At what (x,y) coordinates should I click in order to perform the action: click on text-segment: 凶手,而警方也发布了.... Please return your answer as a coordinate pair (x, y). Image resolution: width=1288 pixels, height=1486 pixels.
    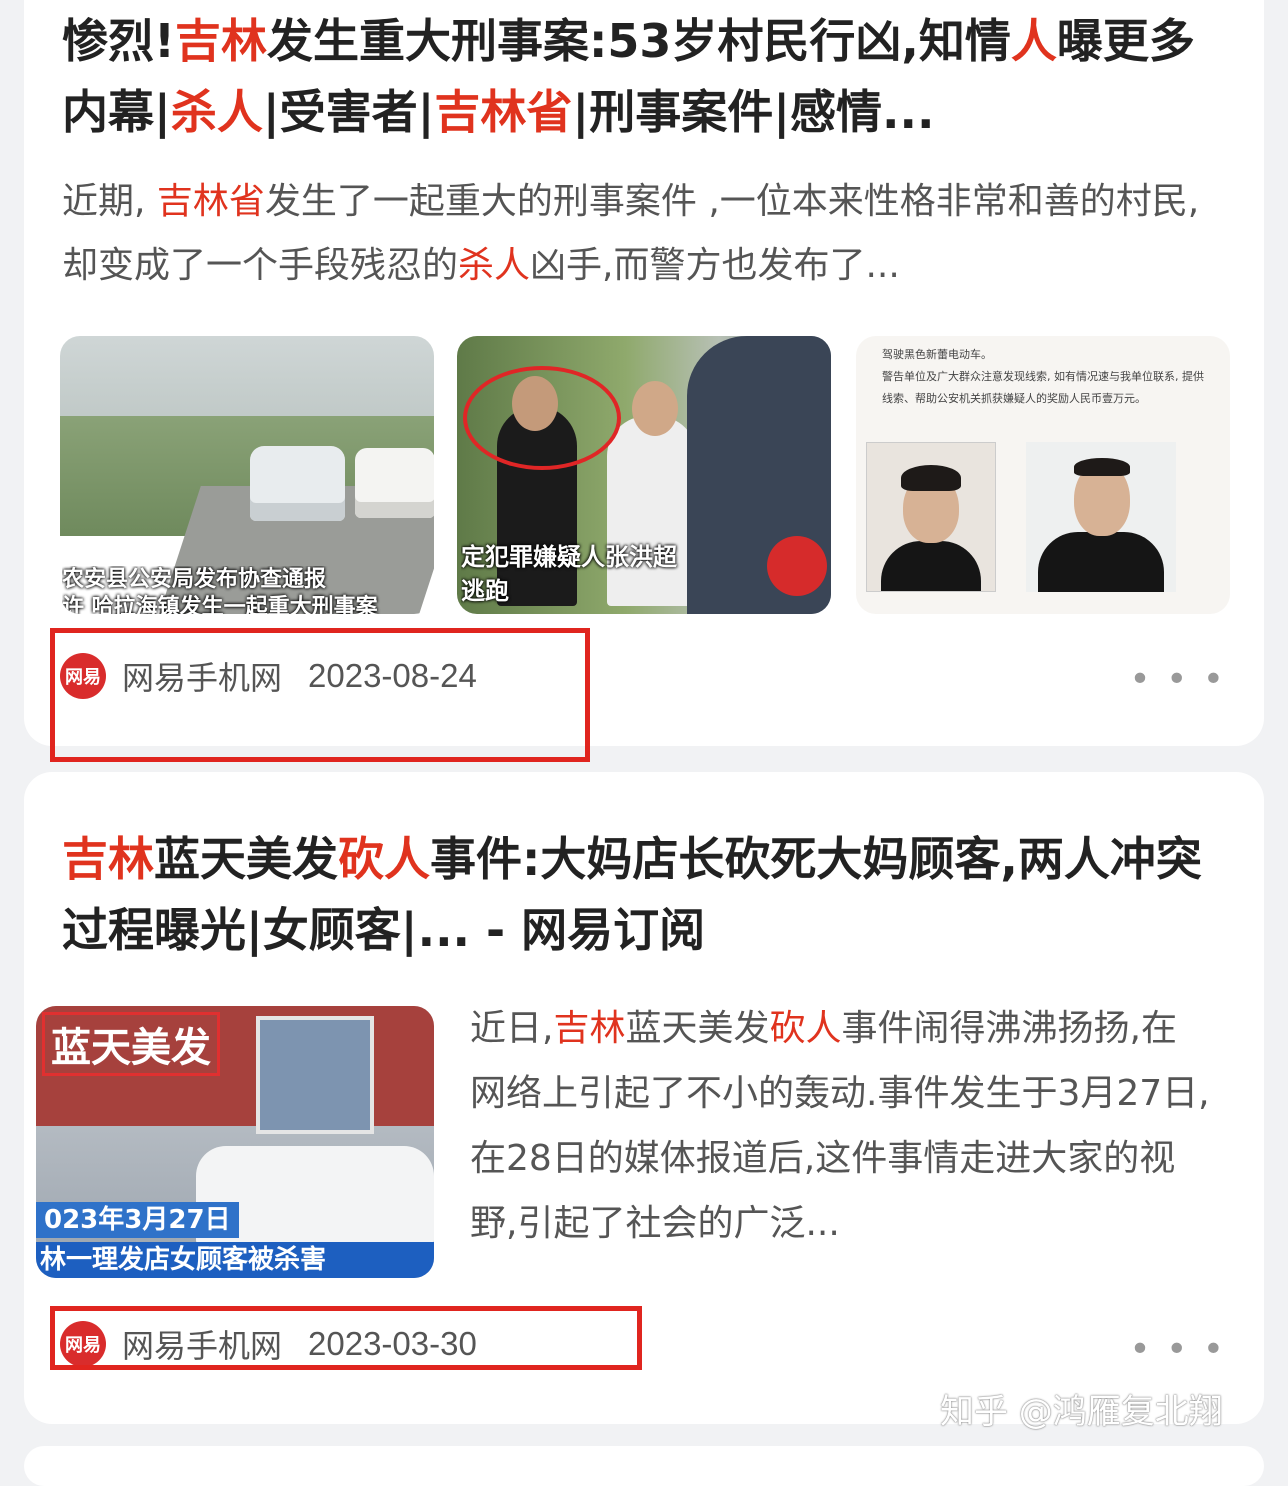
    Looking at the image, I should click on (715, 265).